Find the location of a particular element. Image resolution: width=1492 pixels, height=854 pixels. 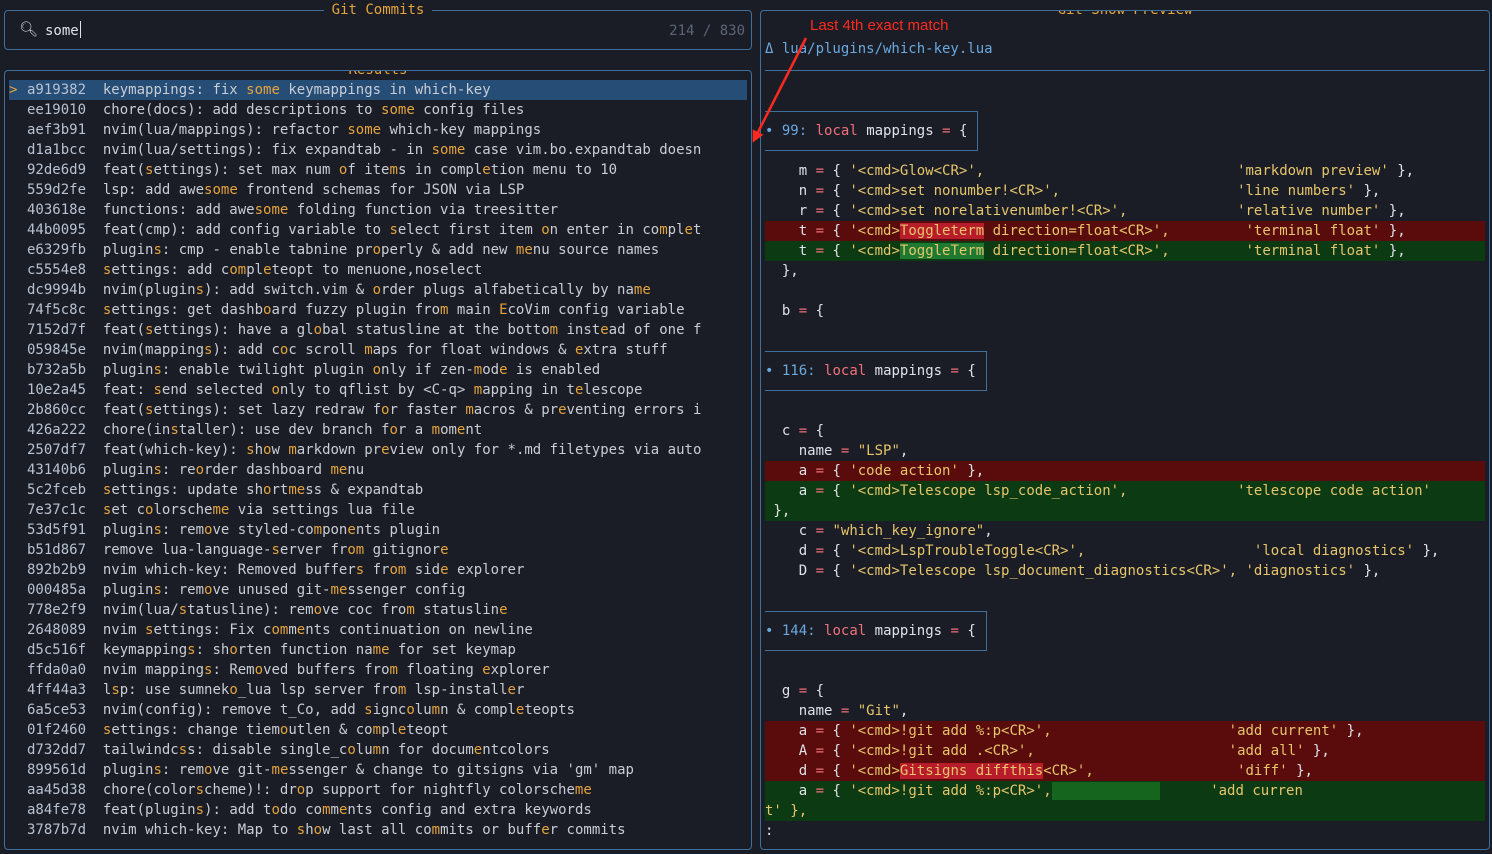

result-row: 43140b6 plugins: reorder dashboard menu is located at coordinates (378, 470).